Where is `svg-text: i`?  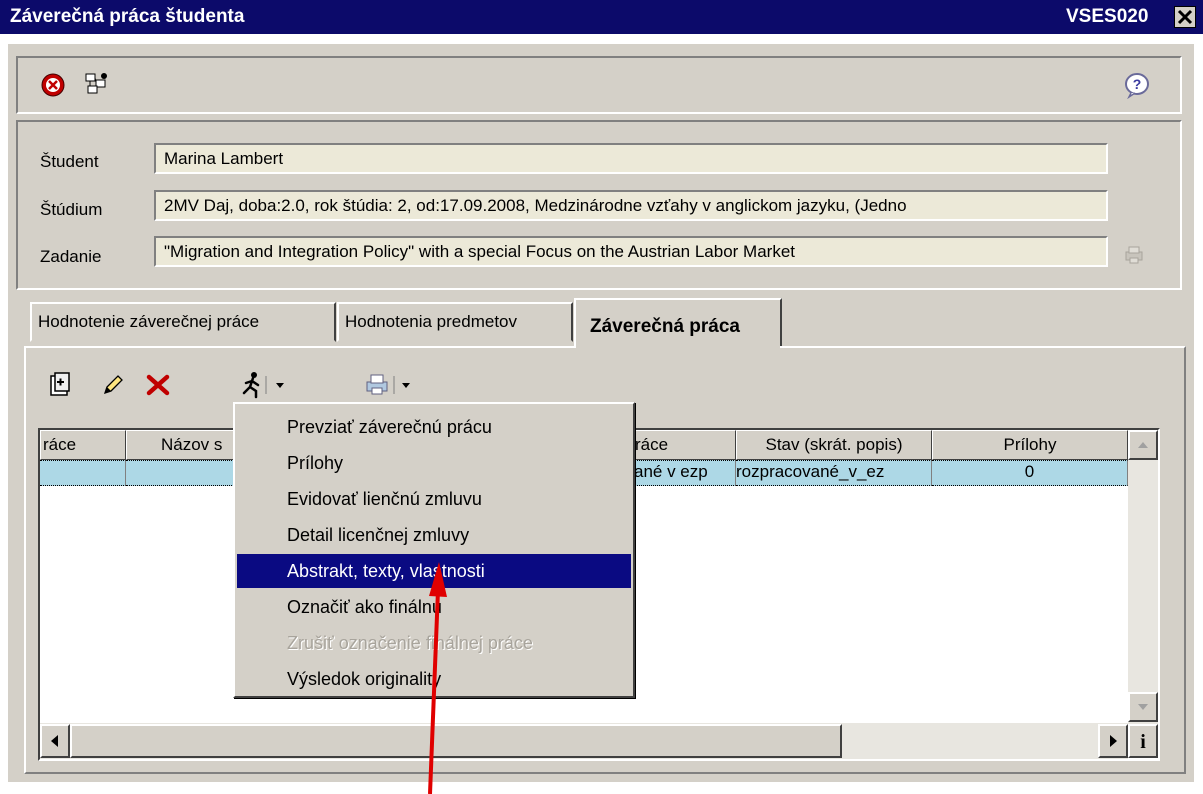 svg-text: i is located at coordinates (1143, 742).